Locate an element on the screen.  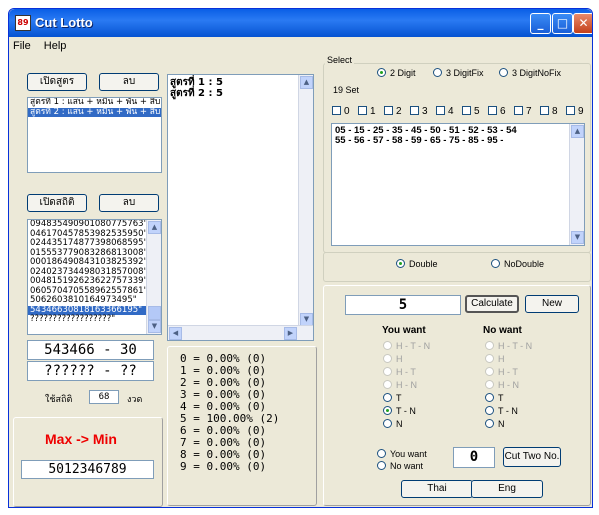
scroll-right-icon: ▶ is located at coordinates (290, 333).